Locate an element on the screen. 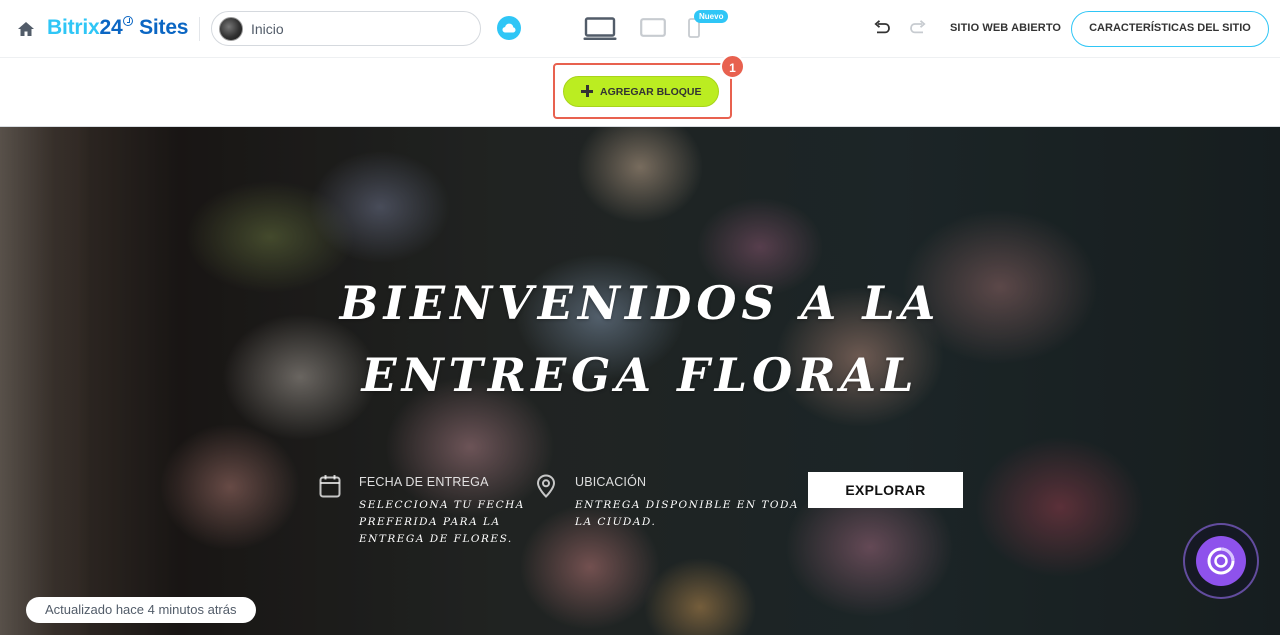 Image resolution: width=1280 pixels, height=635 pixels. map-pin-icon is located at coordinates (546, 486).